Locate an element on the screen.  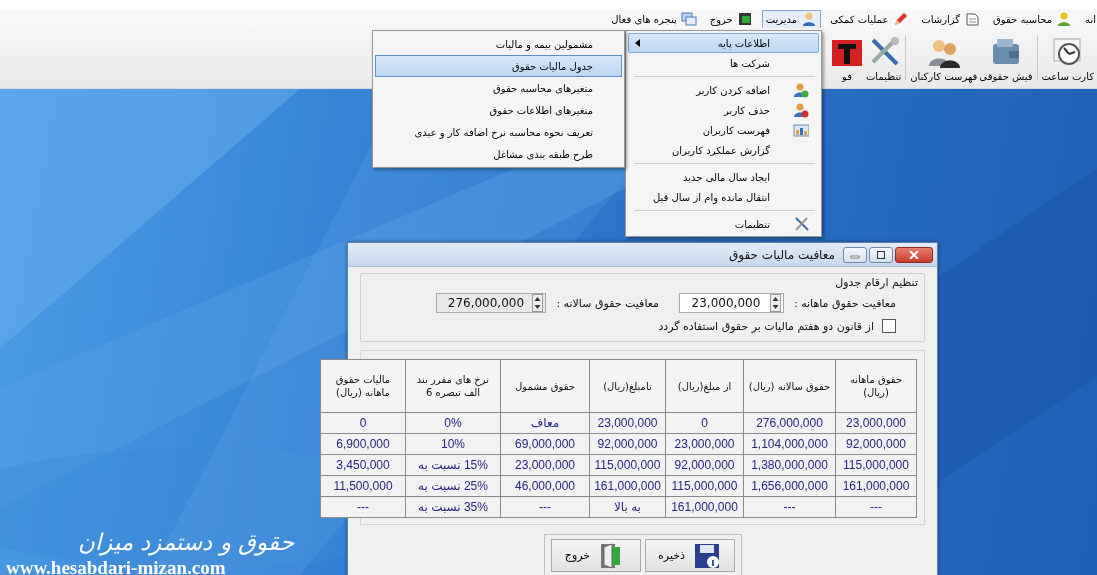
maximize-button is located at coordinates (881, 254).